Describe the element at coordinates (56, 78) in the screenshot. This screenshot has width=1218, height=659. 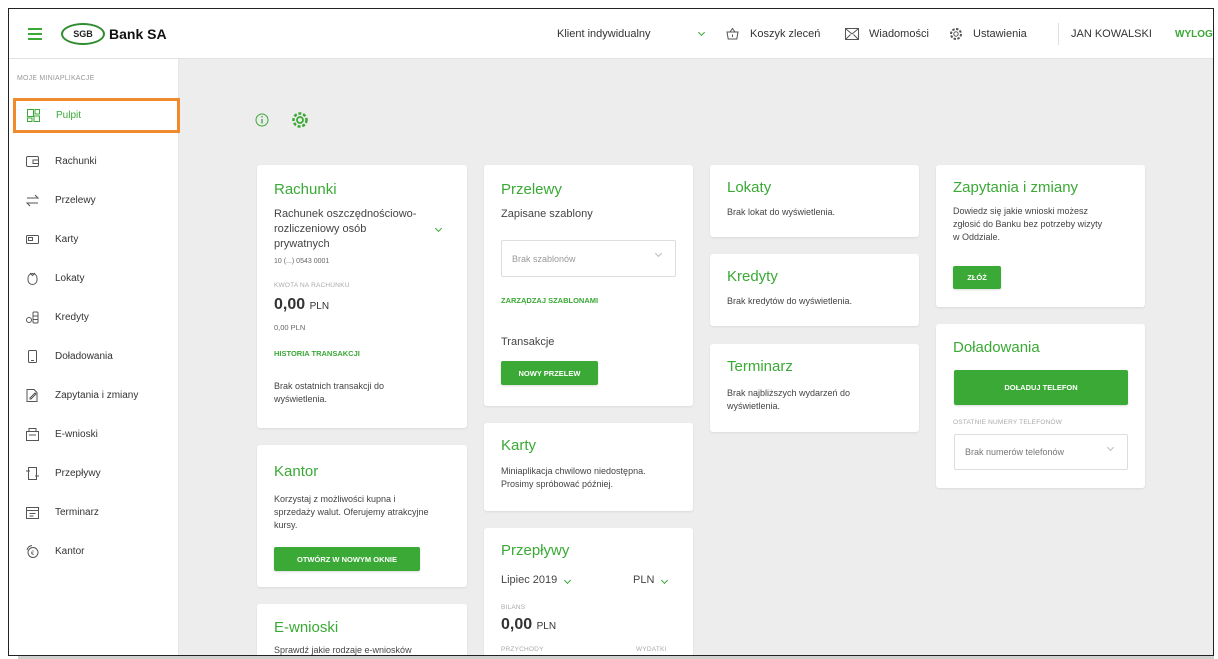
I see `sidebar-header: MOJE MINIAPLIKACJE` at that location.